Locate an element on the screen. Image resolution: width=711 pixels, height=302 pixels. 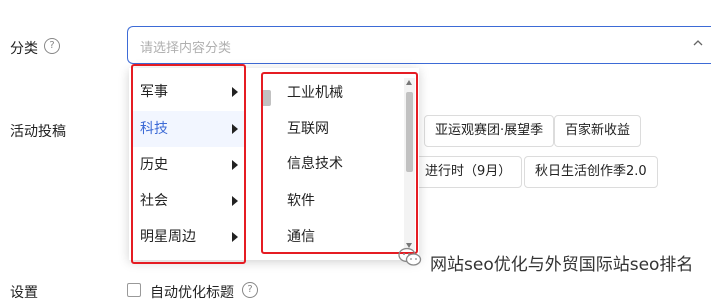
category-label: 分类 is located at coordinates (24, 49).